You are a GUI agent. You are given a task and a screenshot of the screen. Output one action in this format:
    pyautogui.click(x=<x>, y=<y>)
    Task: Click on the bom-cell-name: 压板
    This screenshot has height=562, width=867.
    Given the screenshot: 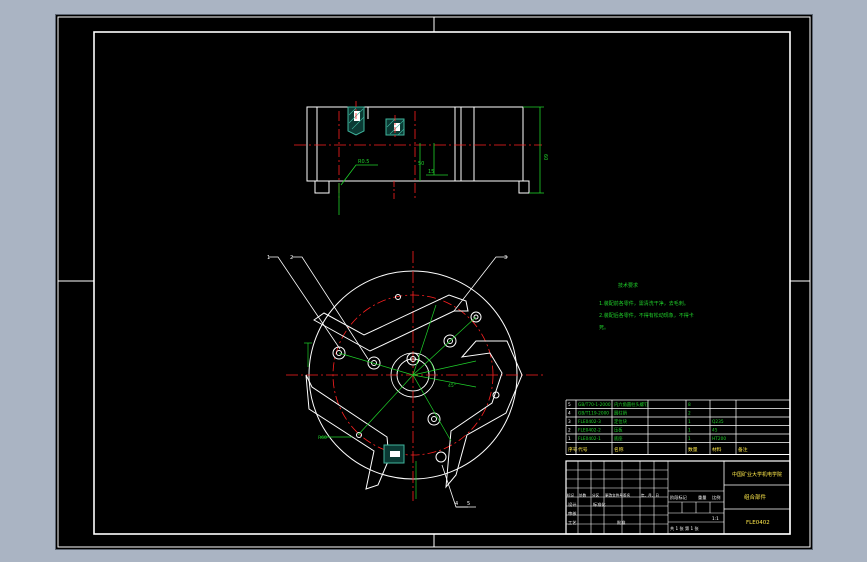 What is the action you would take?
    pyautogui.click(x=618, y=430)
    